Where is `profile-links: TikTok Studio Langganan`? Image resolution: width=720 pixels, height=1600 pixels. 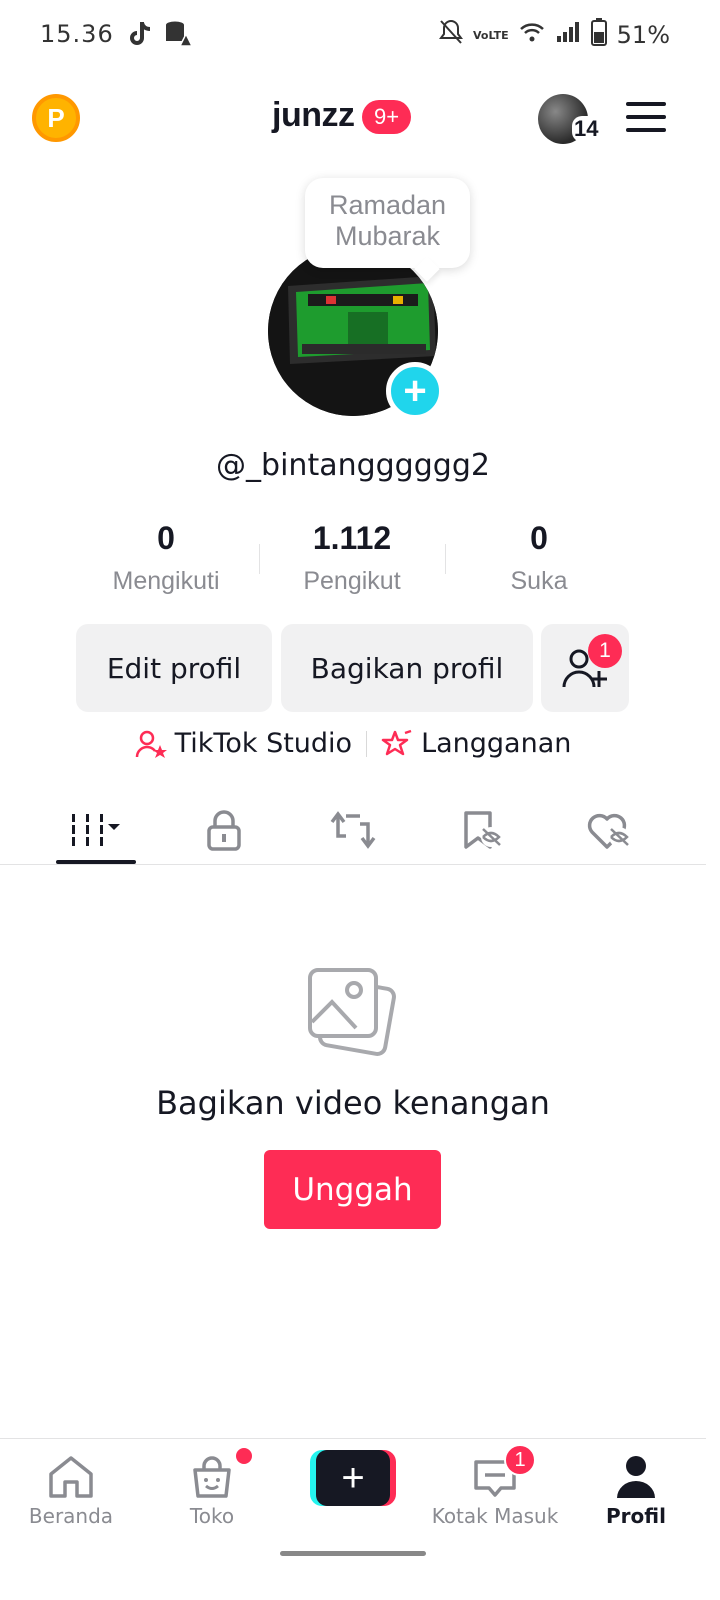
profile-links: TikTok Studio Langganan is located at coordinates (353, 743).